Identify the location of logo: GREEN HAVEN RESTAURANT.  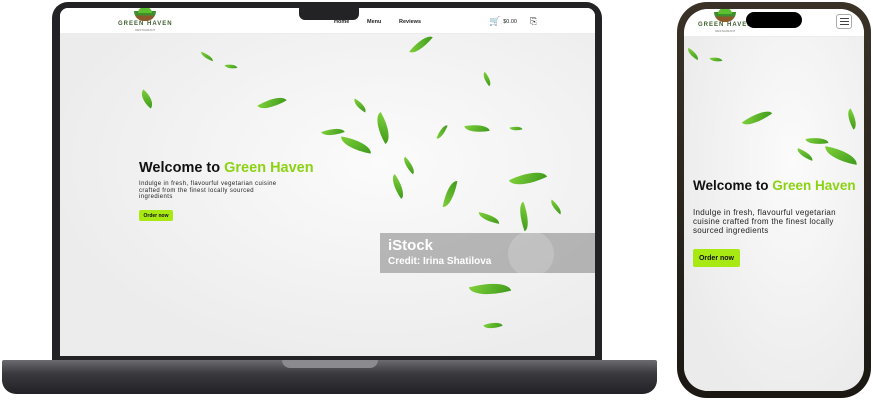
(145, 20).